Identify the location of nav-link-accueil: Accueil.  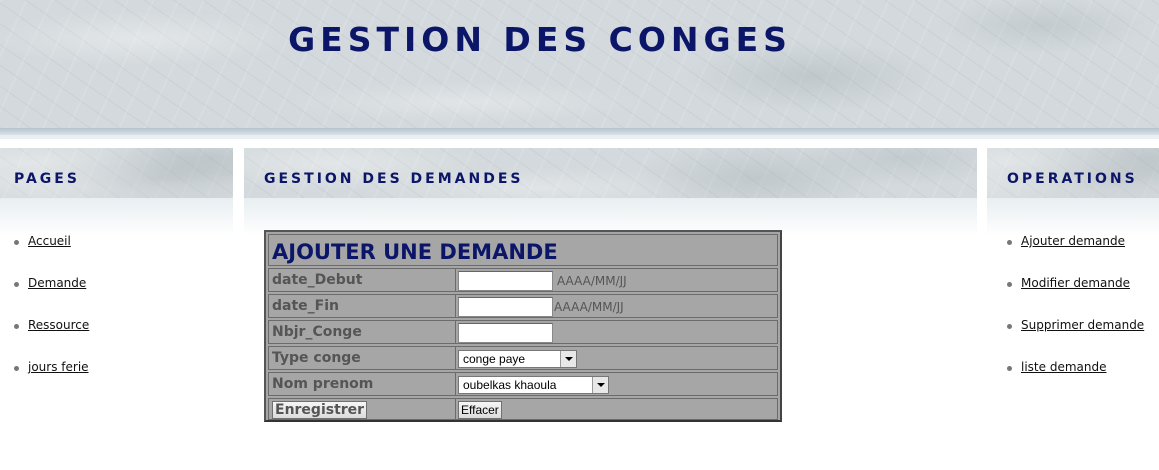
(49, 241).